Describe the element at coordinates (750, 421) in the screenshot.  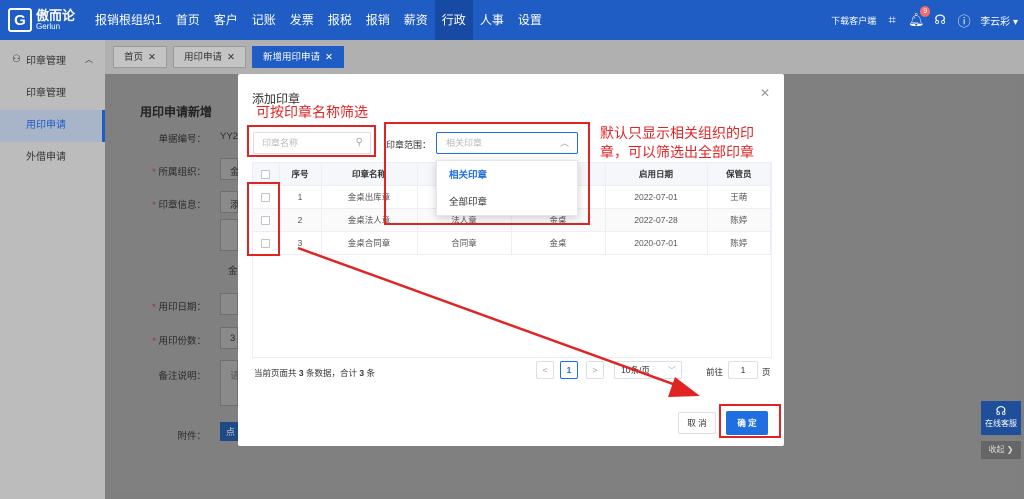
I see `annotation-box-confirm` at that location.